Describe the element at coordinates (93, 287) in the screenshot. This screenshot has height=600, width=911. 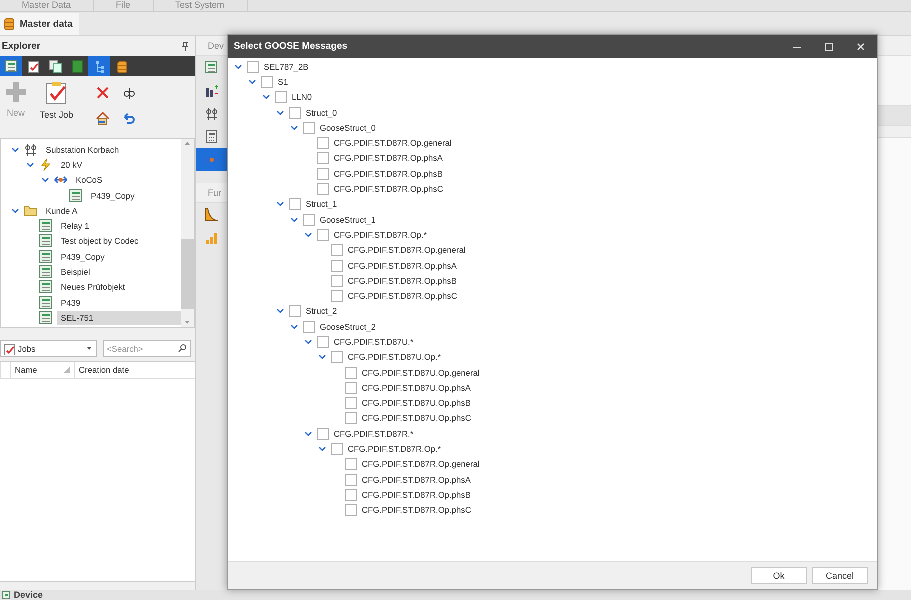
I see `tree-item: Neues Prüfobjekt` at that location.